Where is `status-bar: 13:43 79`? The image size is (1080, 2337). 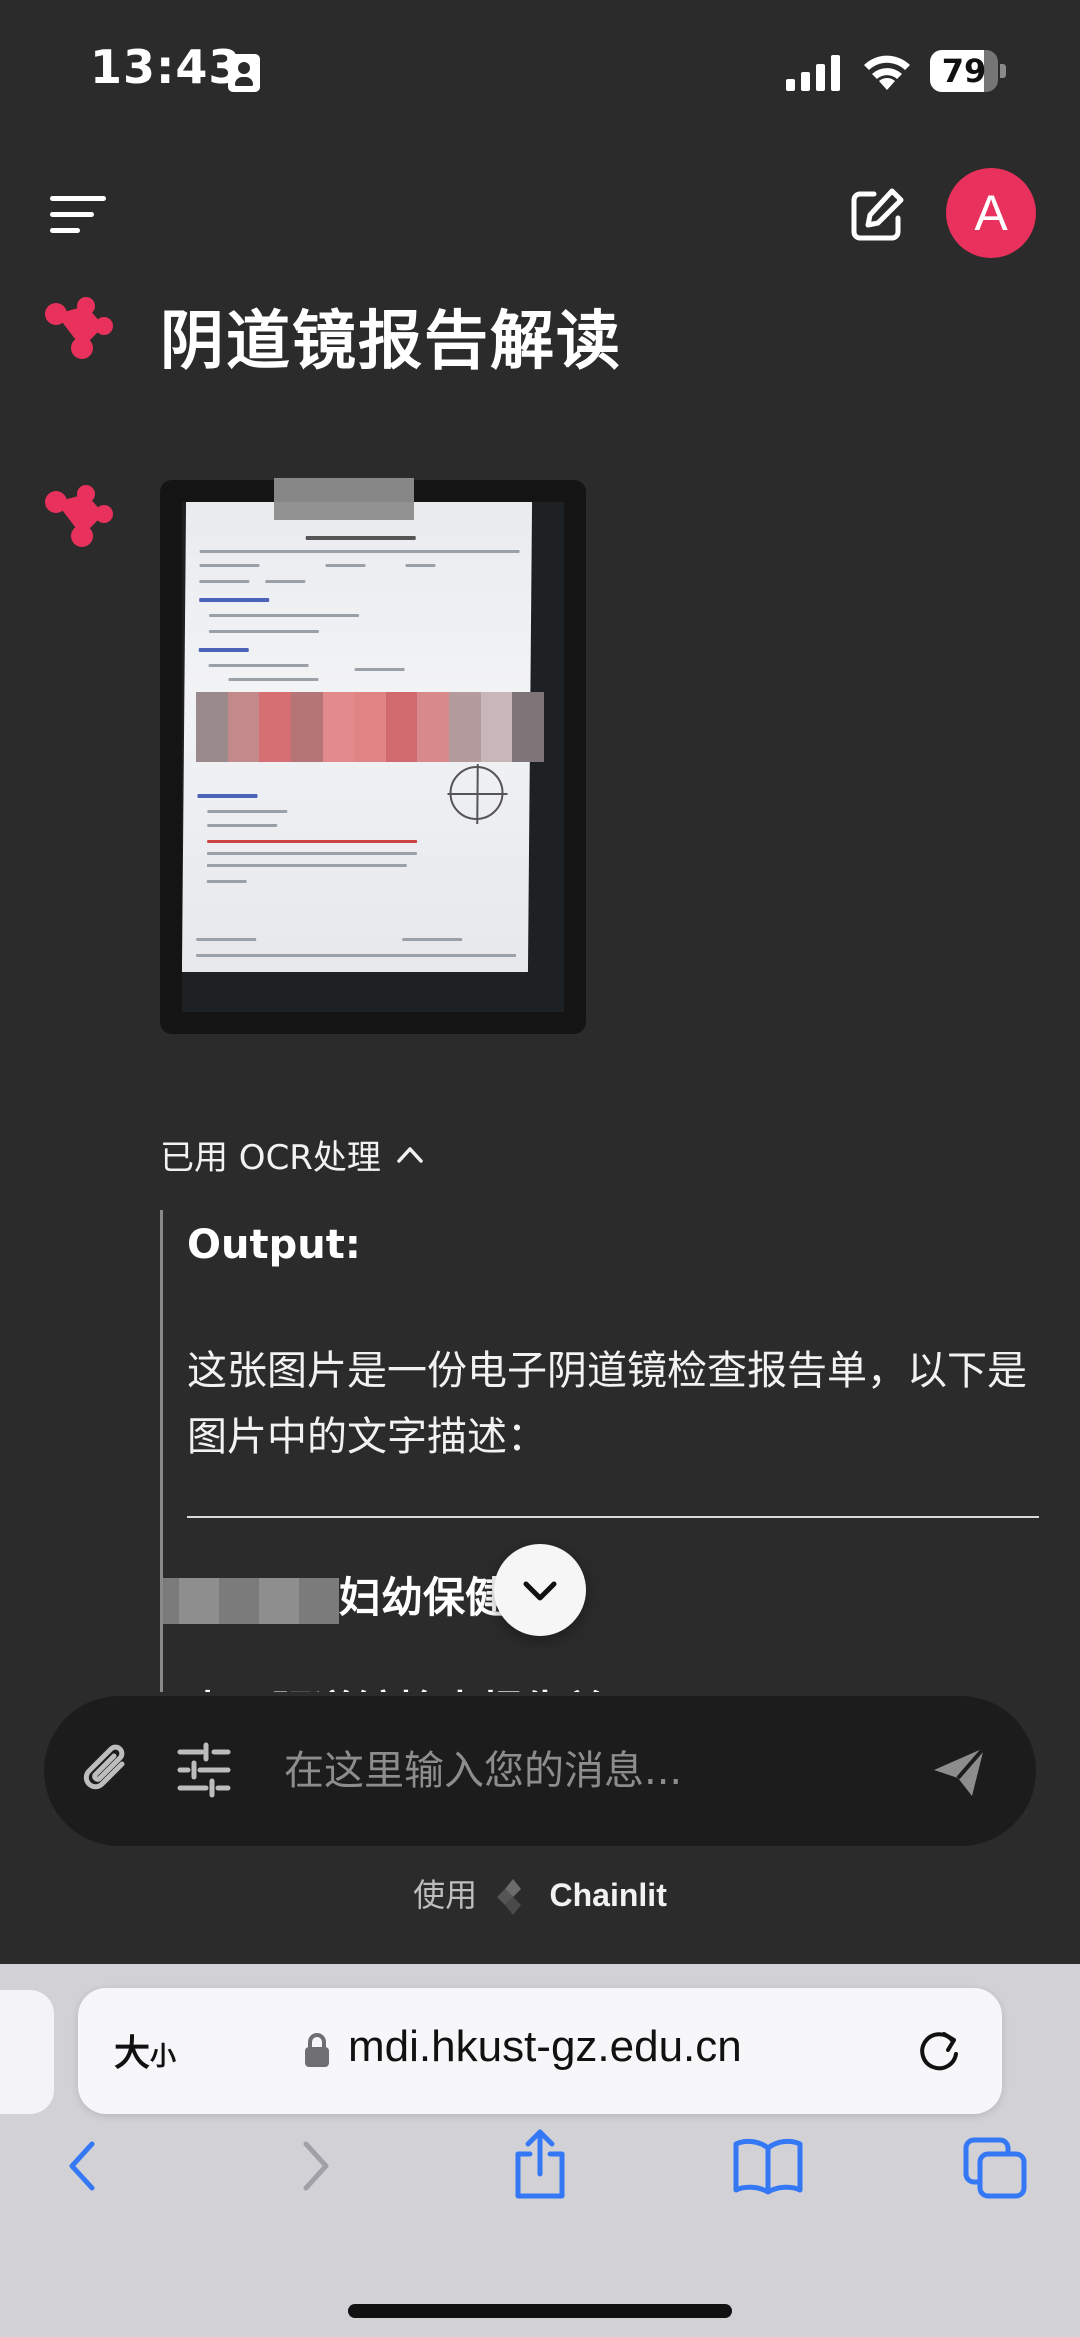
status-bar: 13:43 79 is located at coordinates (540, 75).